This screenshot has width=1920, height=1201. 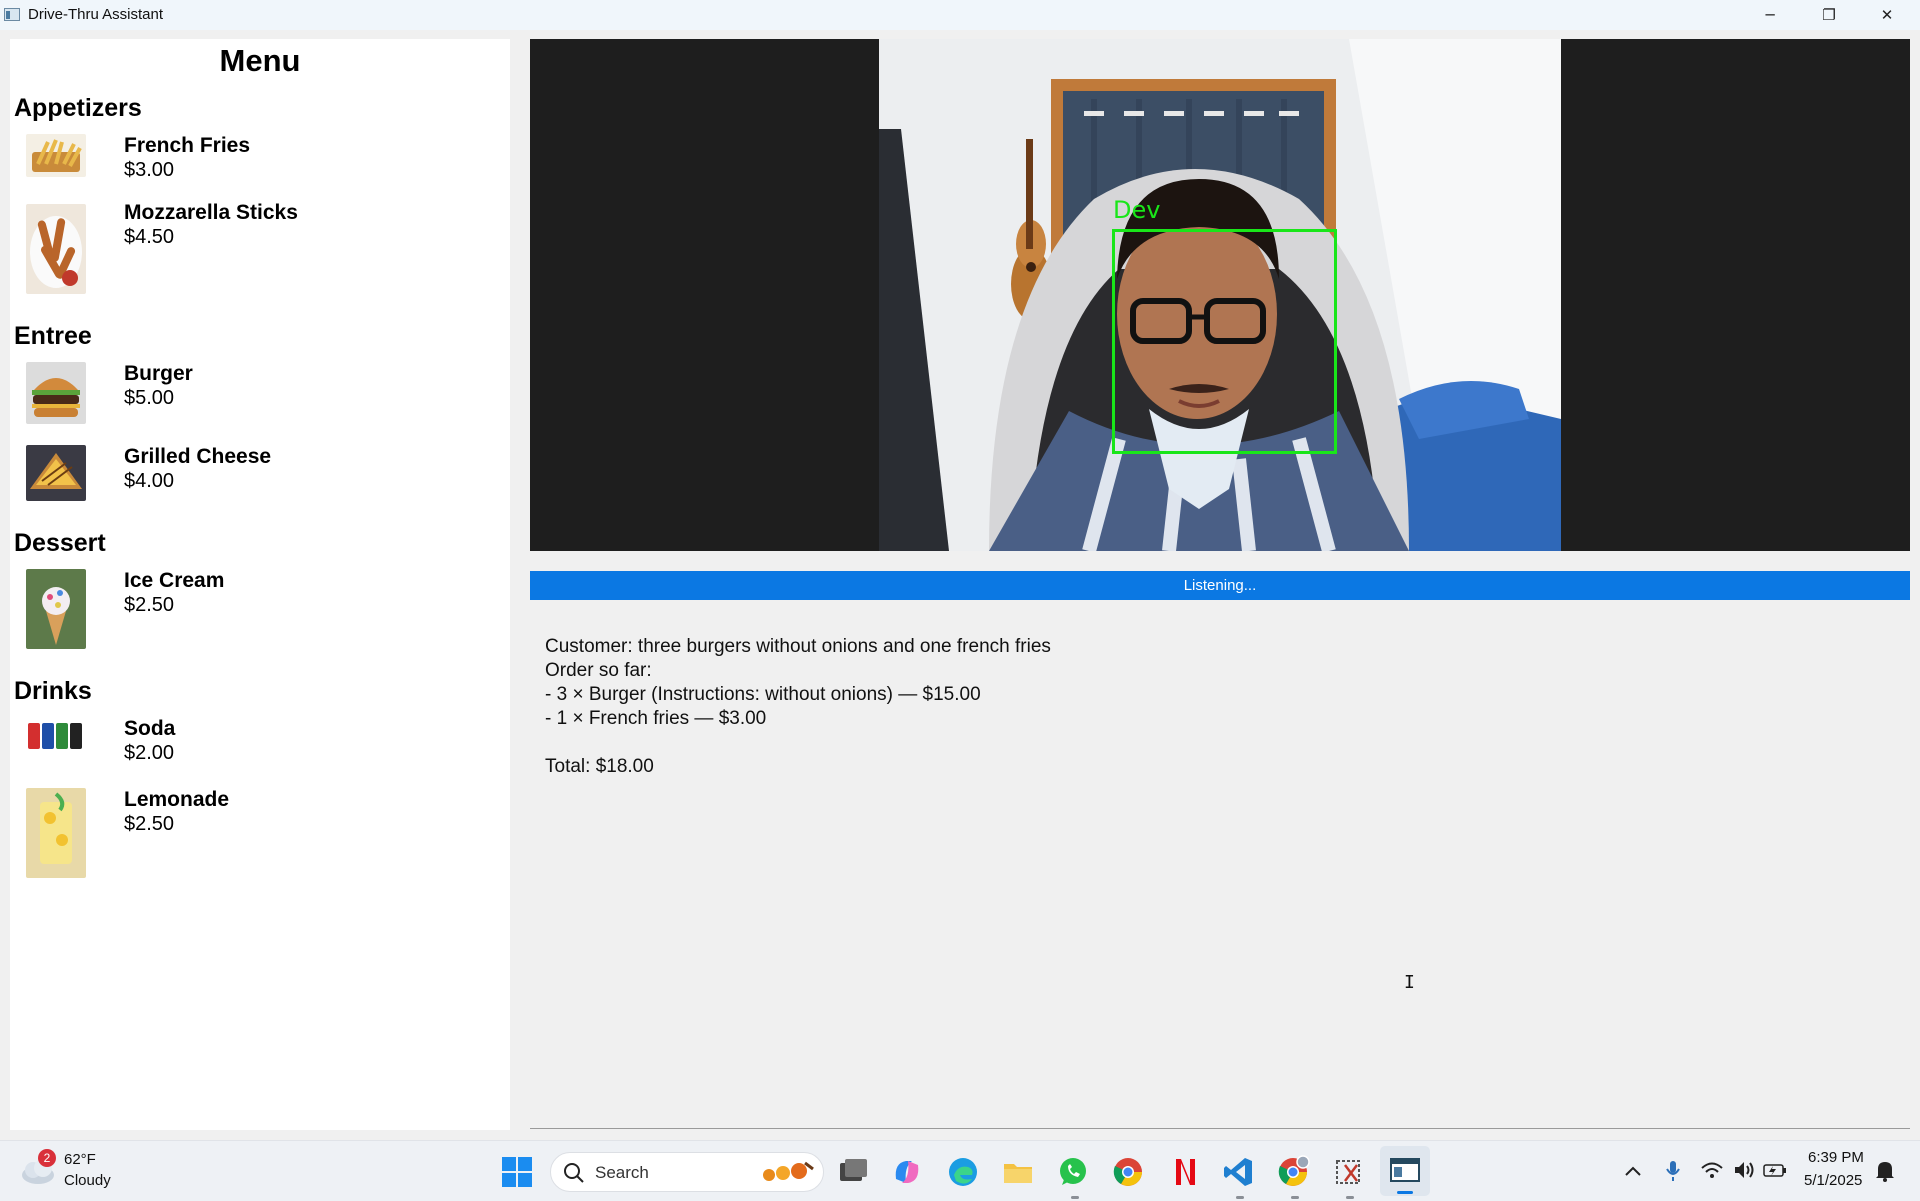 I want to click on maximize-button: ❐, so click(x=1829, y=15).